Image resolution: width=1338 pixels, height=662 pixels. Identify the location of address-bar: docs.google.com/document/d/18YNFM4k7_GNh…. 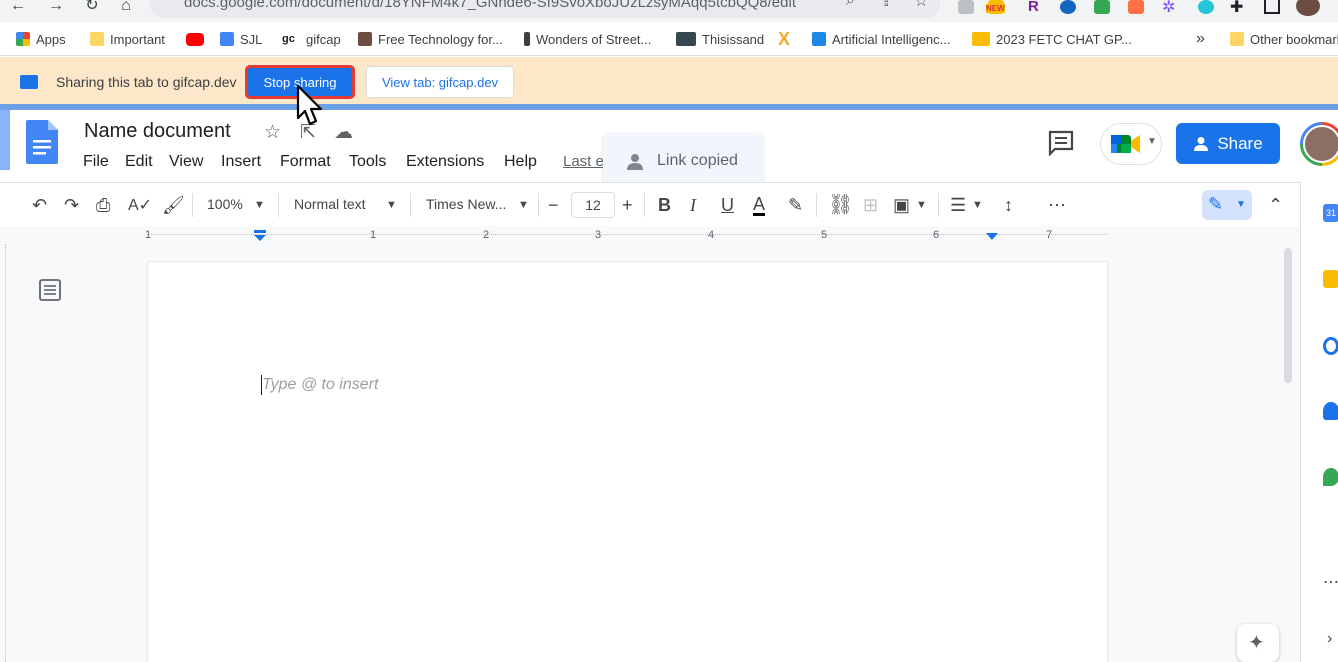
(545, 9).